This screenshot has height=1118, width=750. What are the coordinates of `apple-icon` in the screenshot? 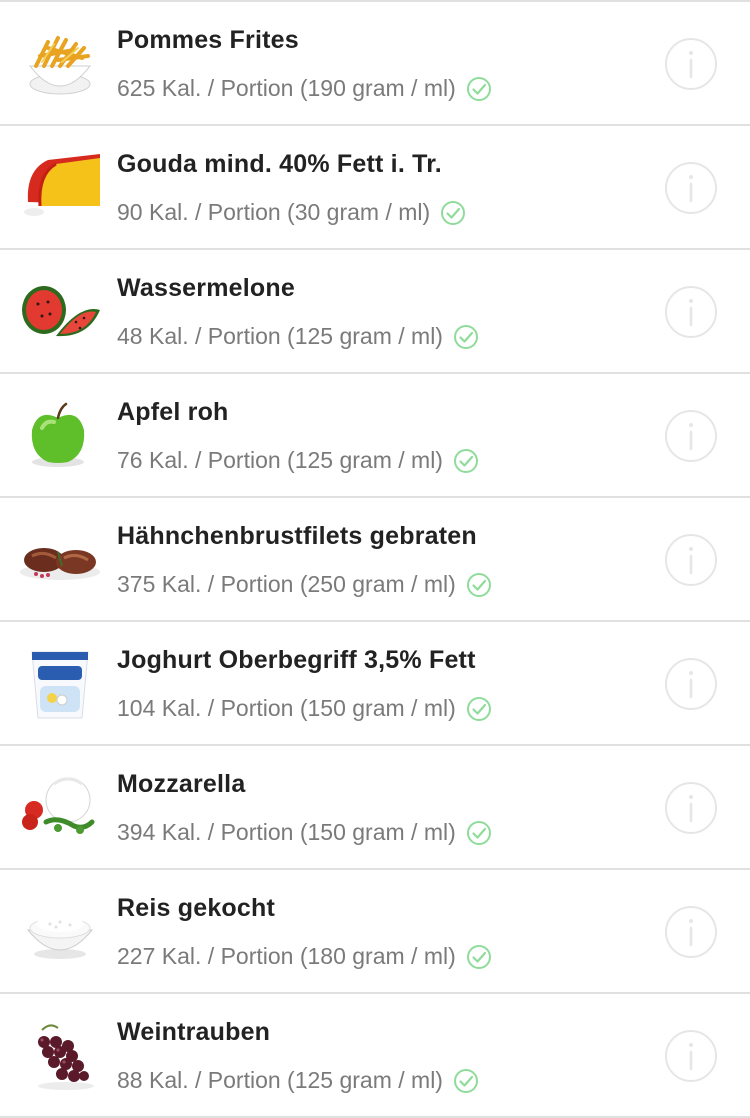 It's located at (60, 436).